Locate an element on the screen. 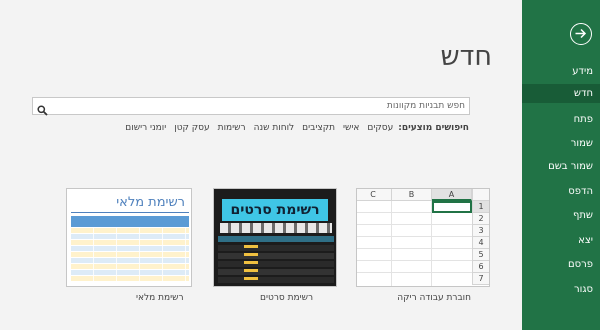 The image size is (600, 330). nav-item-share: שתף is located at coordinates (583, 216).